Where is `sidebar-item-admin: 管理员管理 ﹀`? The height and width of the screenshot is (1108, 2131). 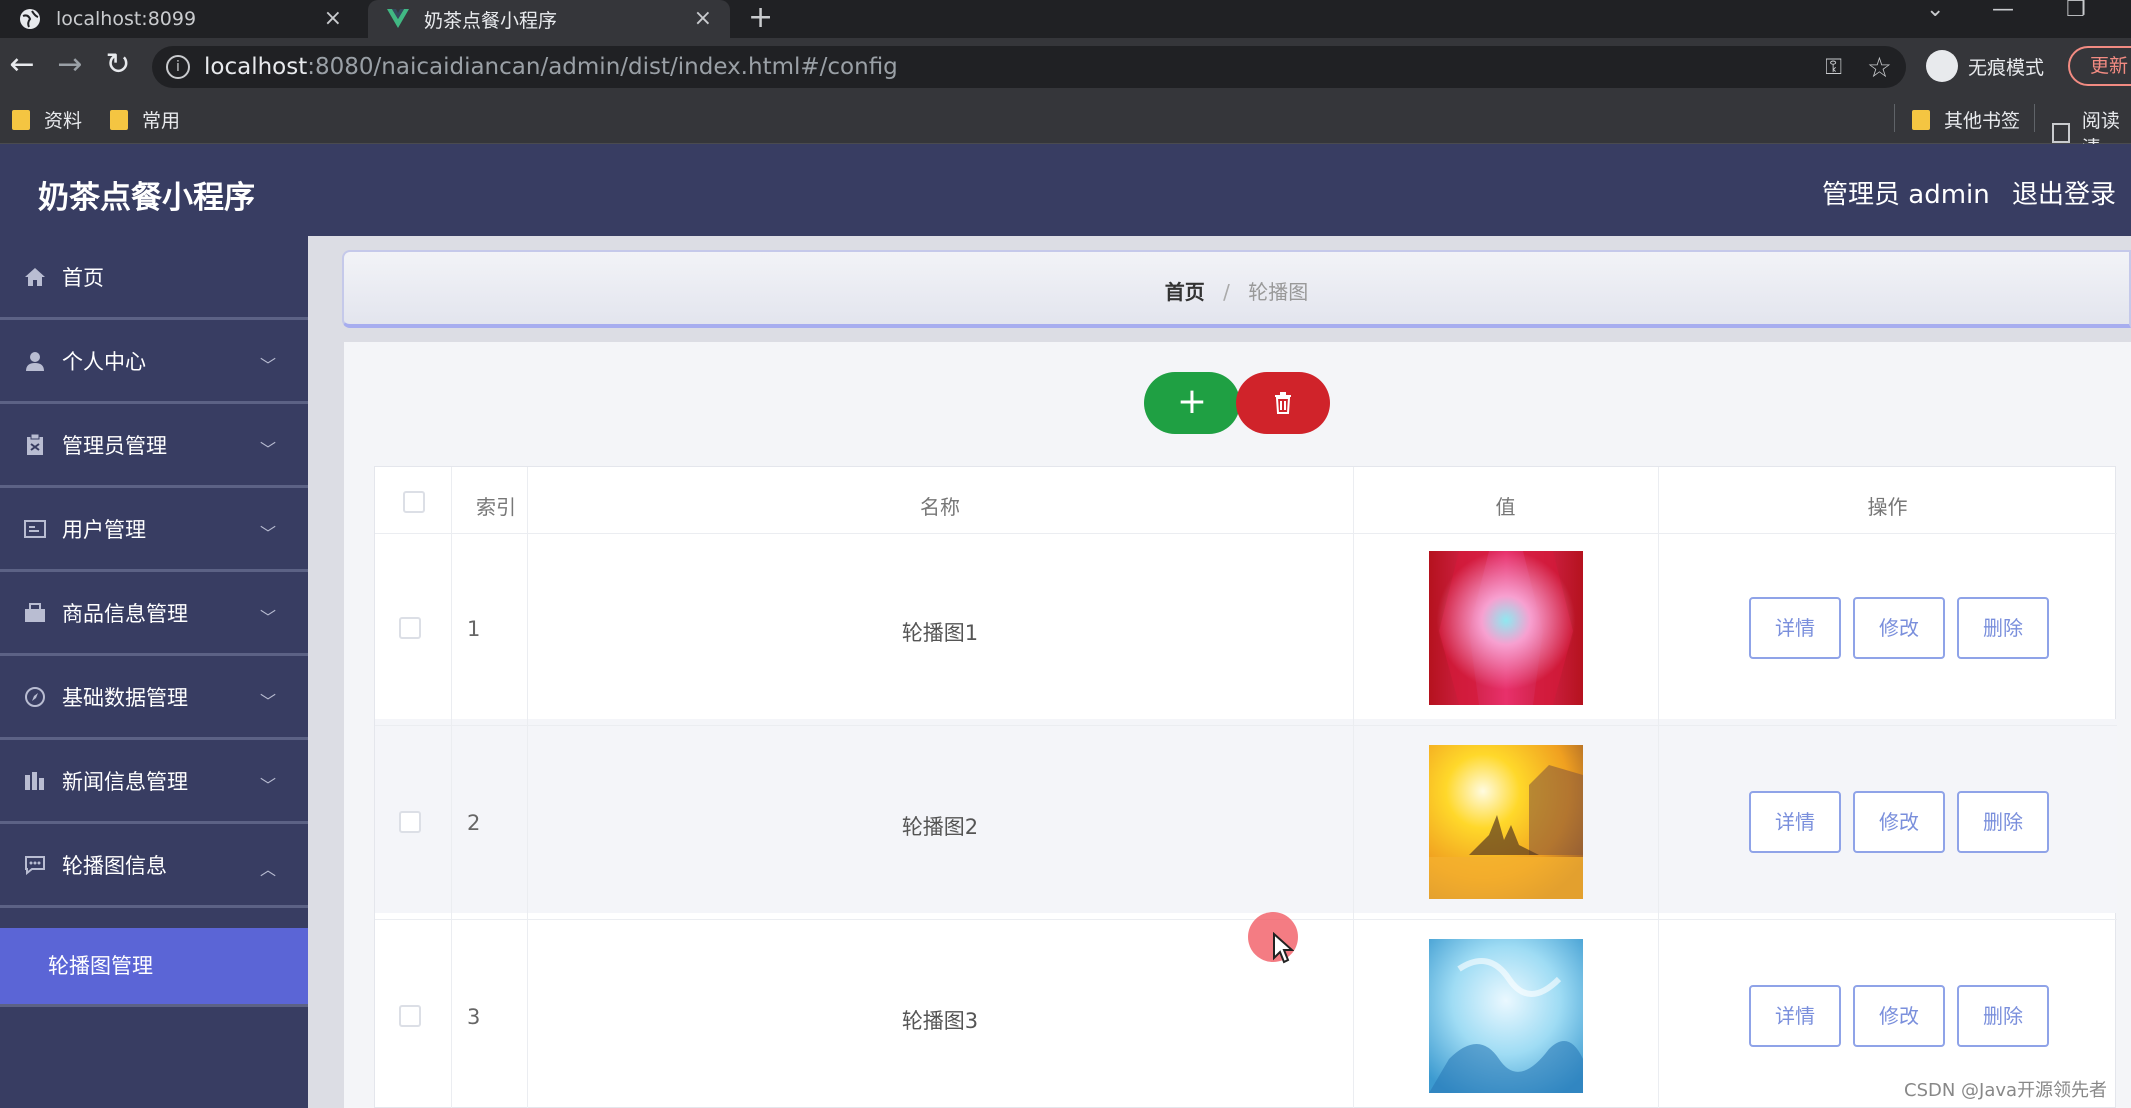
sidebar-item-admin: 管理员管理 ﹀ is located at coordinates (154, 446).